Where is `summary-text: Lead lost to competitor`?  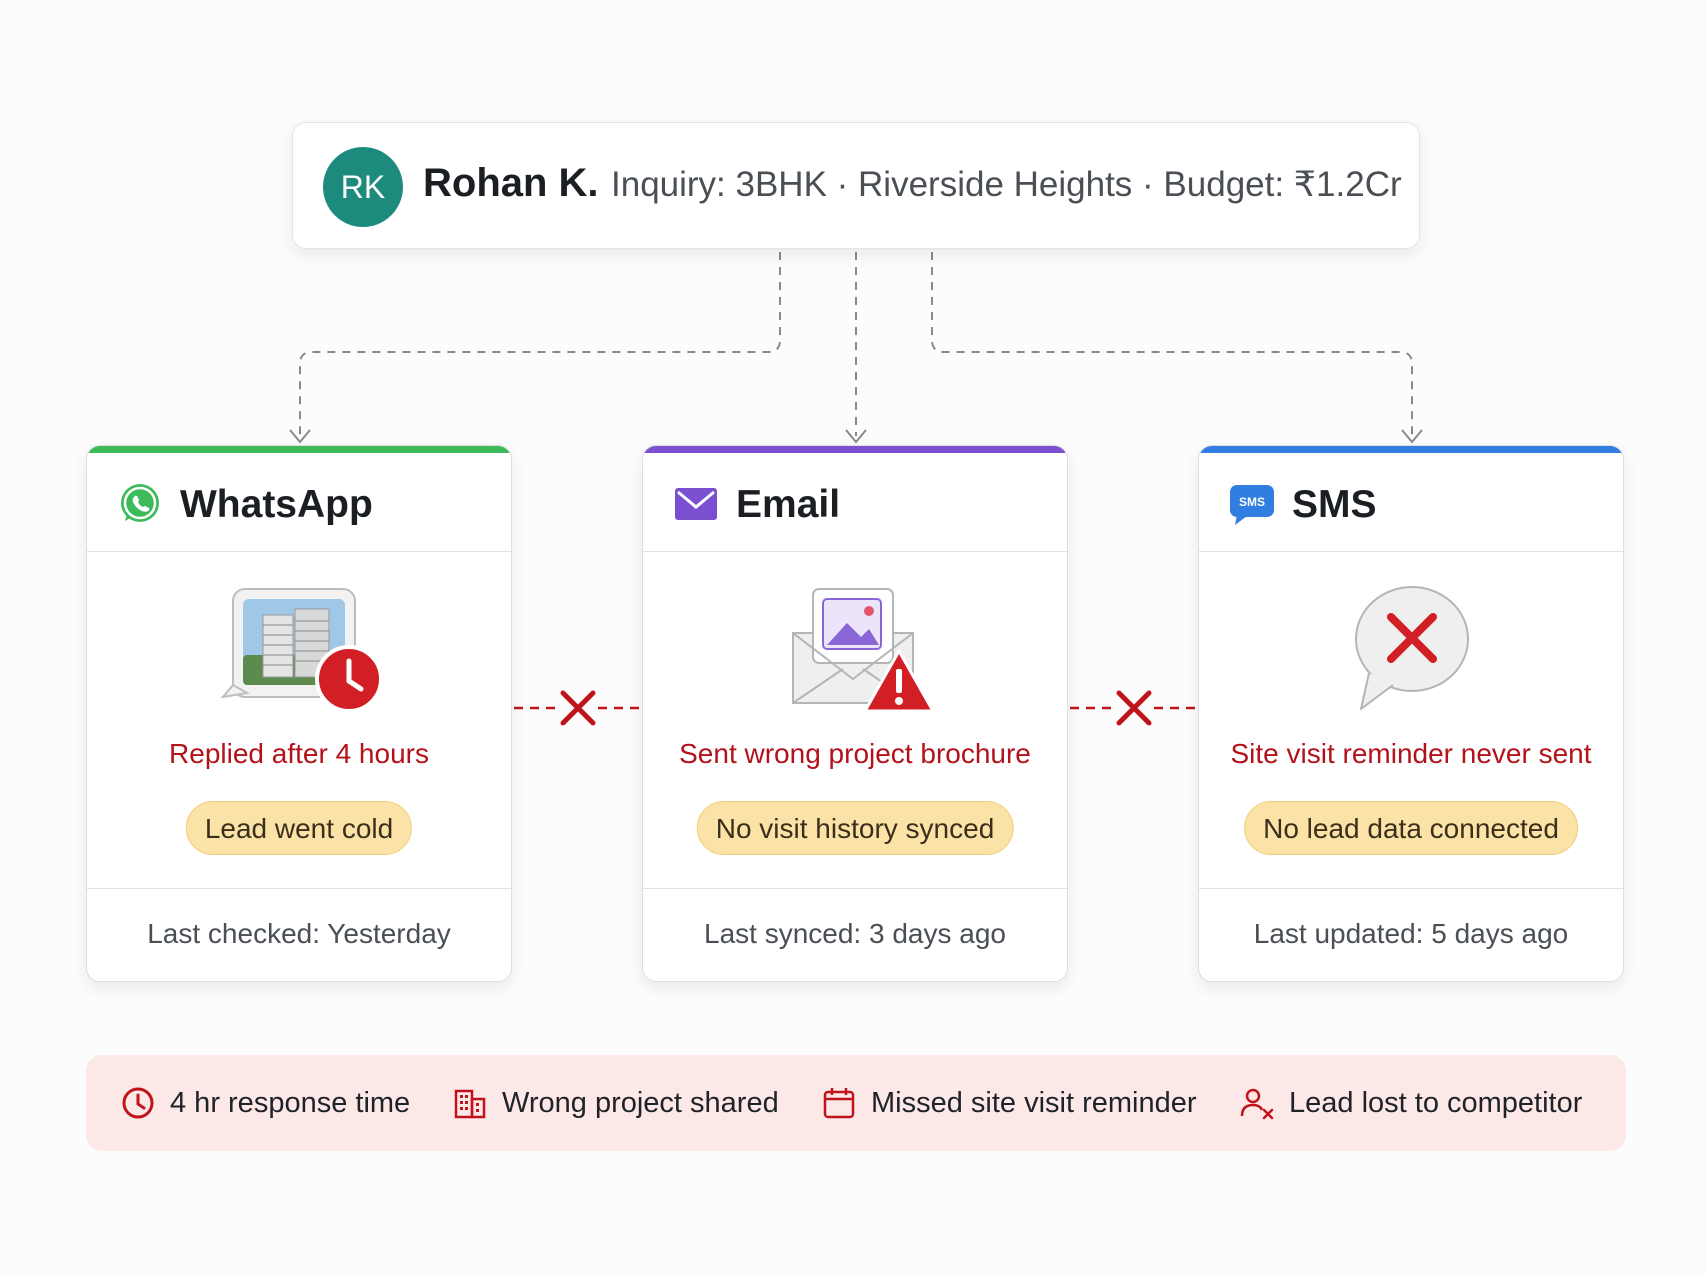
summary-text: Lead lost to competitor is located at coordinates (1436, 1102).